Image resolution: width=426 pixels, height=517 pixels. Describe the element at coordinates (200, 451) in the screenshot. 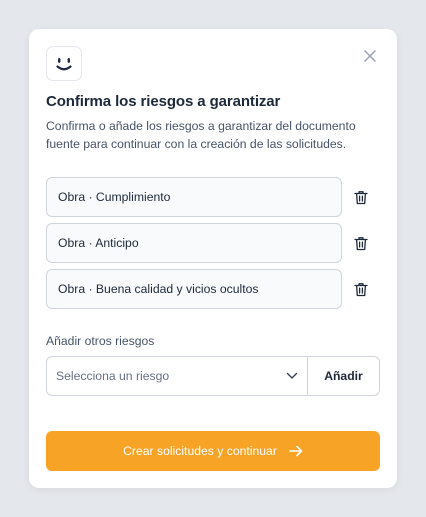

I see `create-requests-label: Crear solicitudes y continuar` at that location.